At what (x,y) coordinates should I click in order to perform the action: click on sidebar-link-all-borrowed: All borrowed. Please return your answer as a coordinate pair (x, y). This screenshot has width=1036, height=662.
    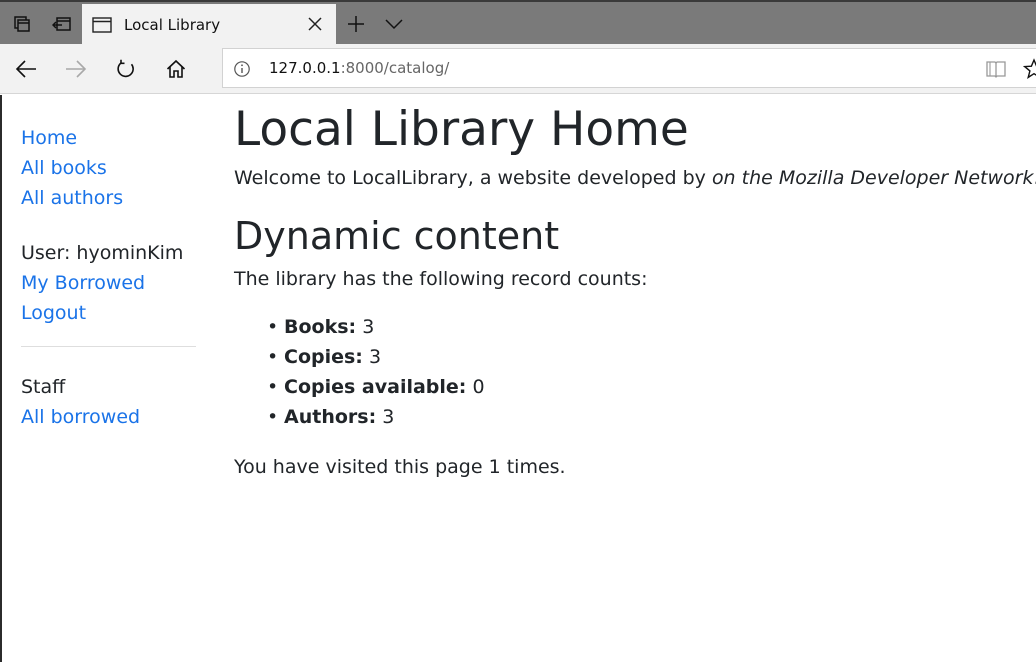
    Looking at the image, I should click on (109, 417).